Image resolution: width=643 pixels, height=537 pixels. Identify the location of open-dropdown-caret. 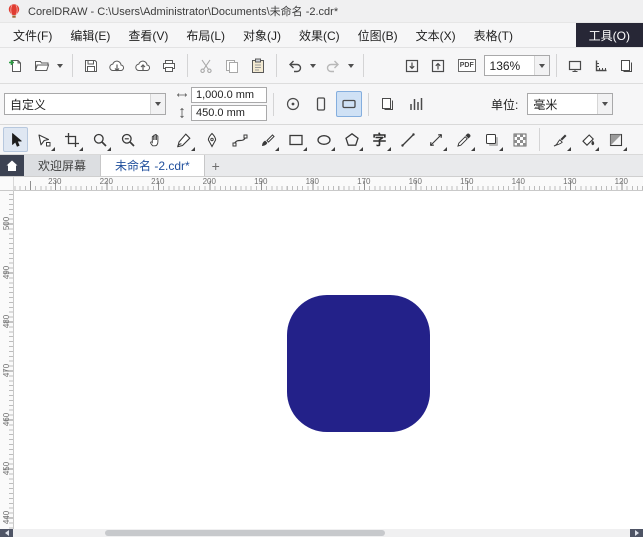
(60, 65).